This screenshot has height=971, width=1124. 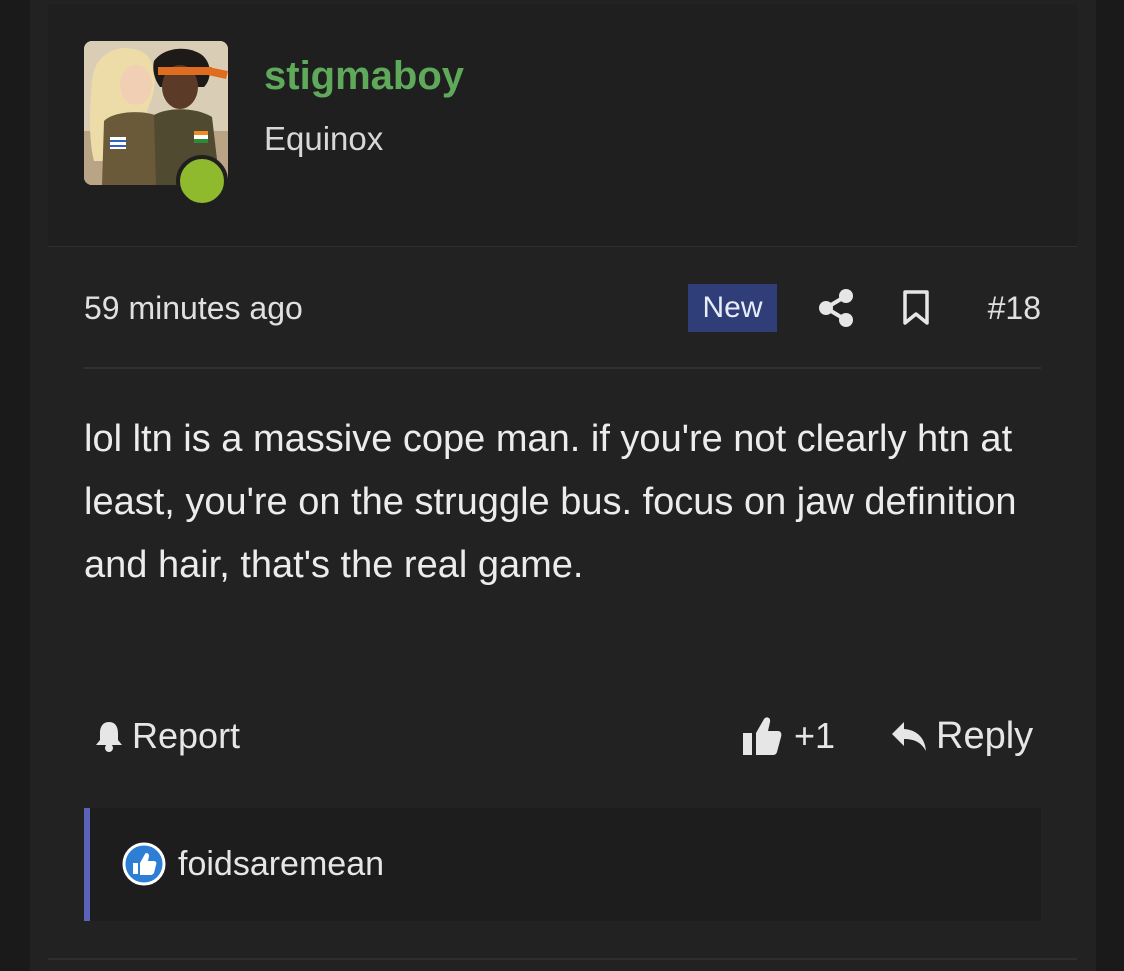 I want to click on post-timestamp: 59 minutes ago, so click(x=193, y=308).